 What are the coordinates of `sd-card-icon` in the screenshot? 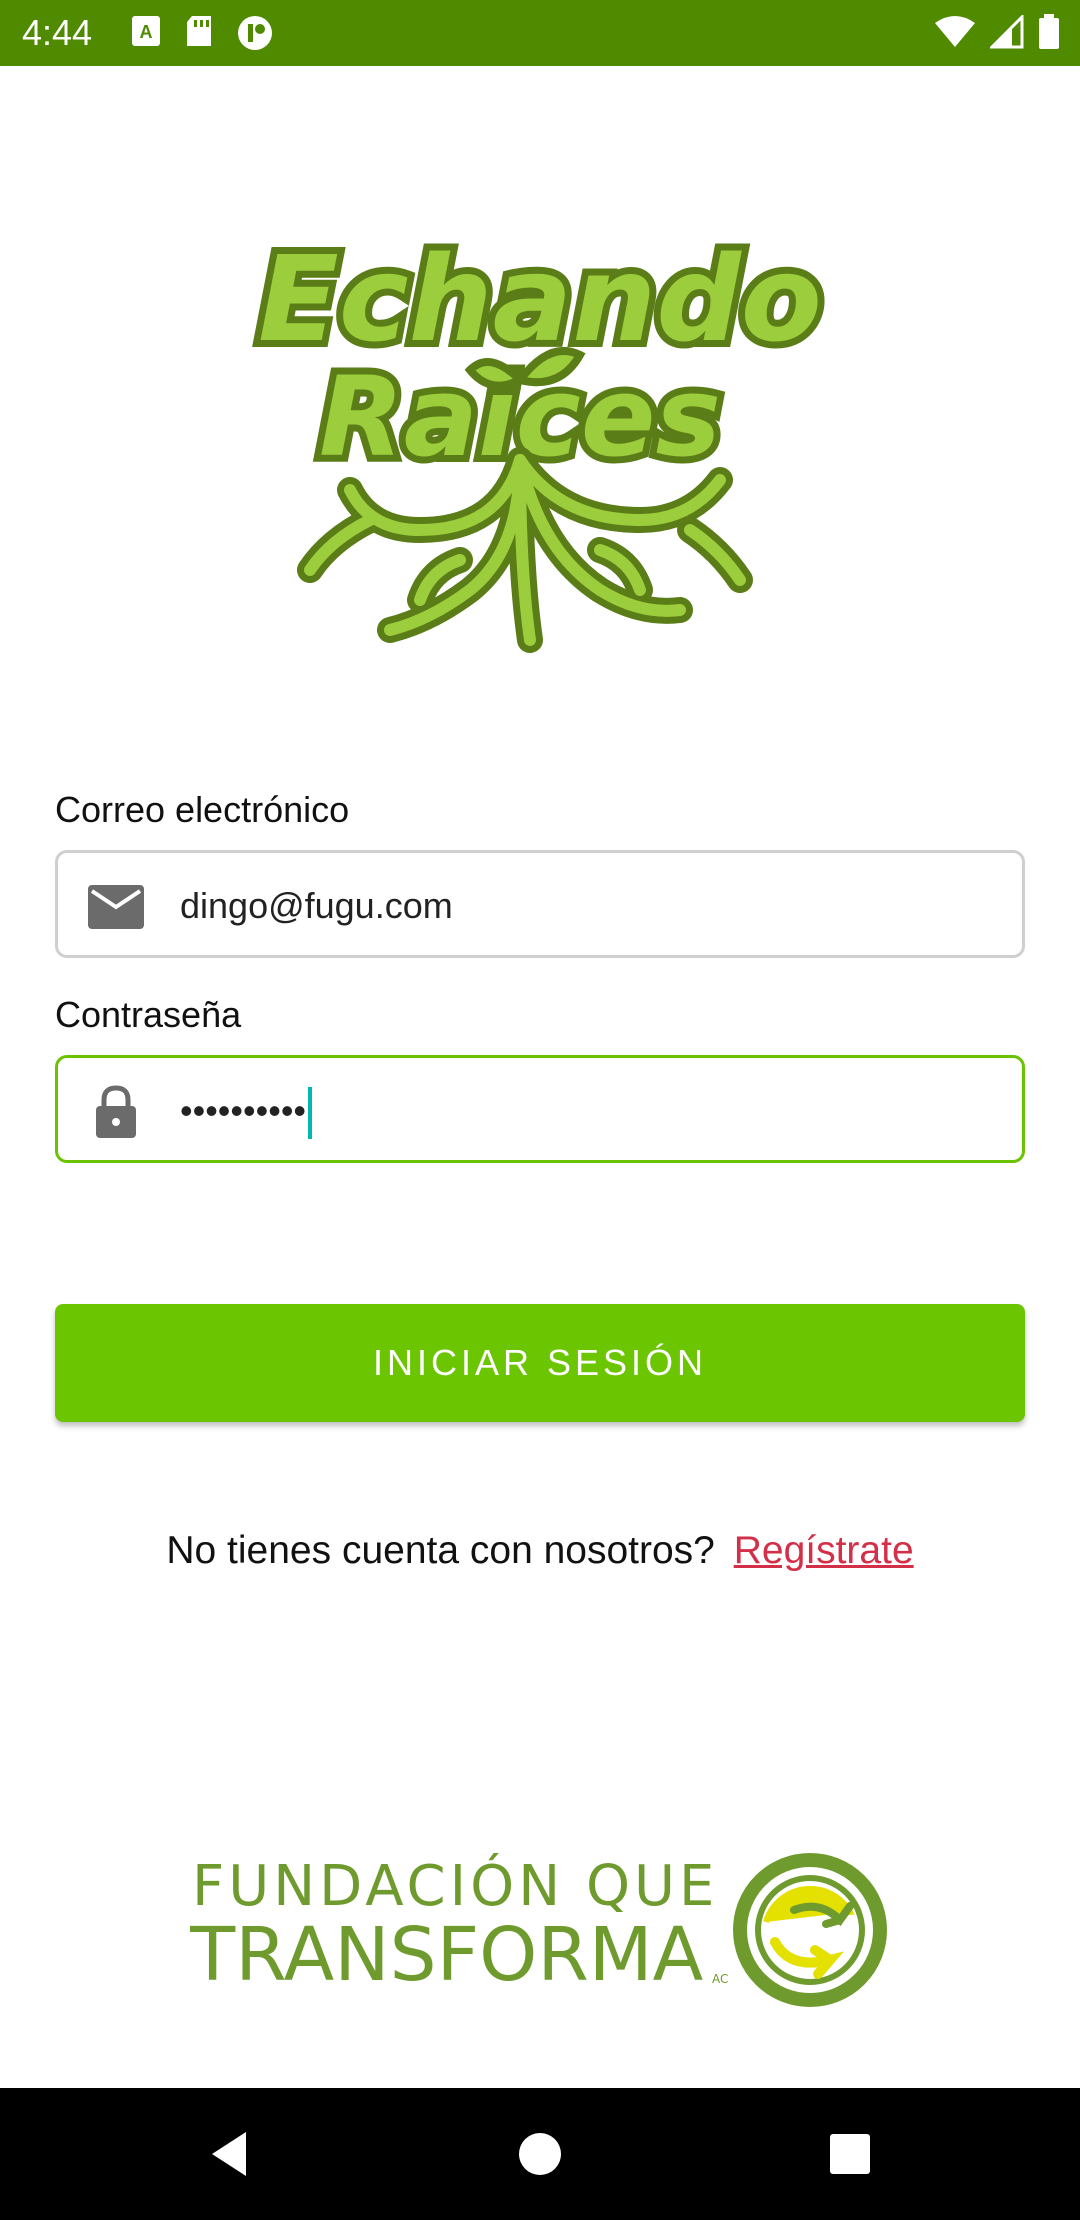 It's located at (199, 31).